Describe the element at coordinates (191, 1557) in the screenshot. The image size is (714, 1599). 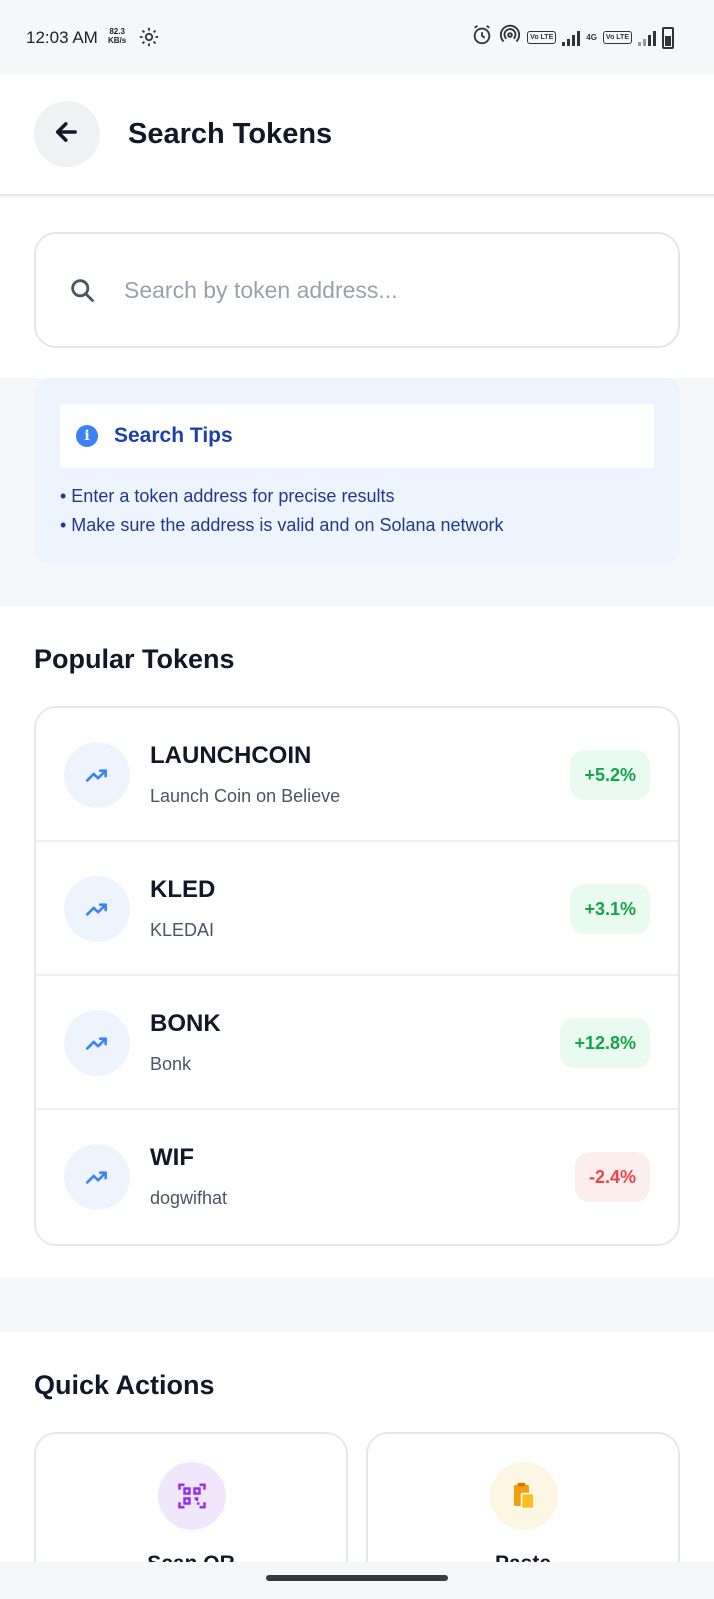
I see `action-label: Scan QR` at that location.